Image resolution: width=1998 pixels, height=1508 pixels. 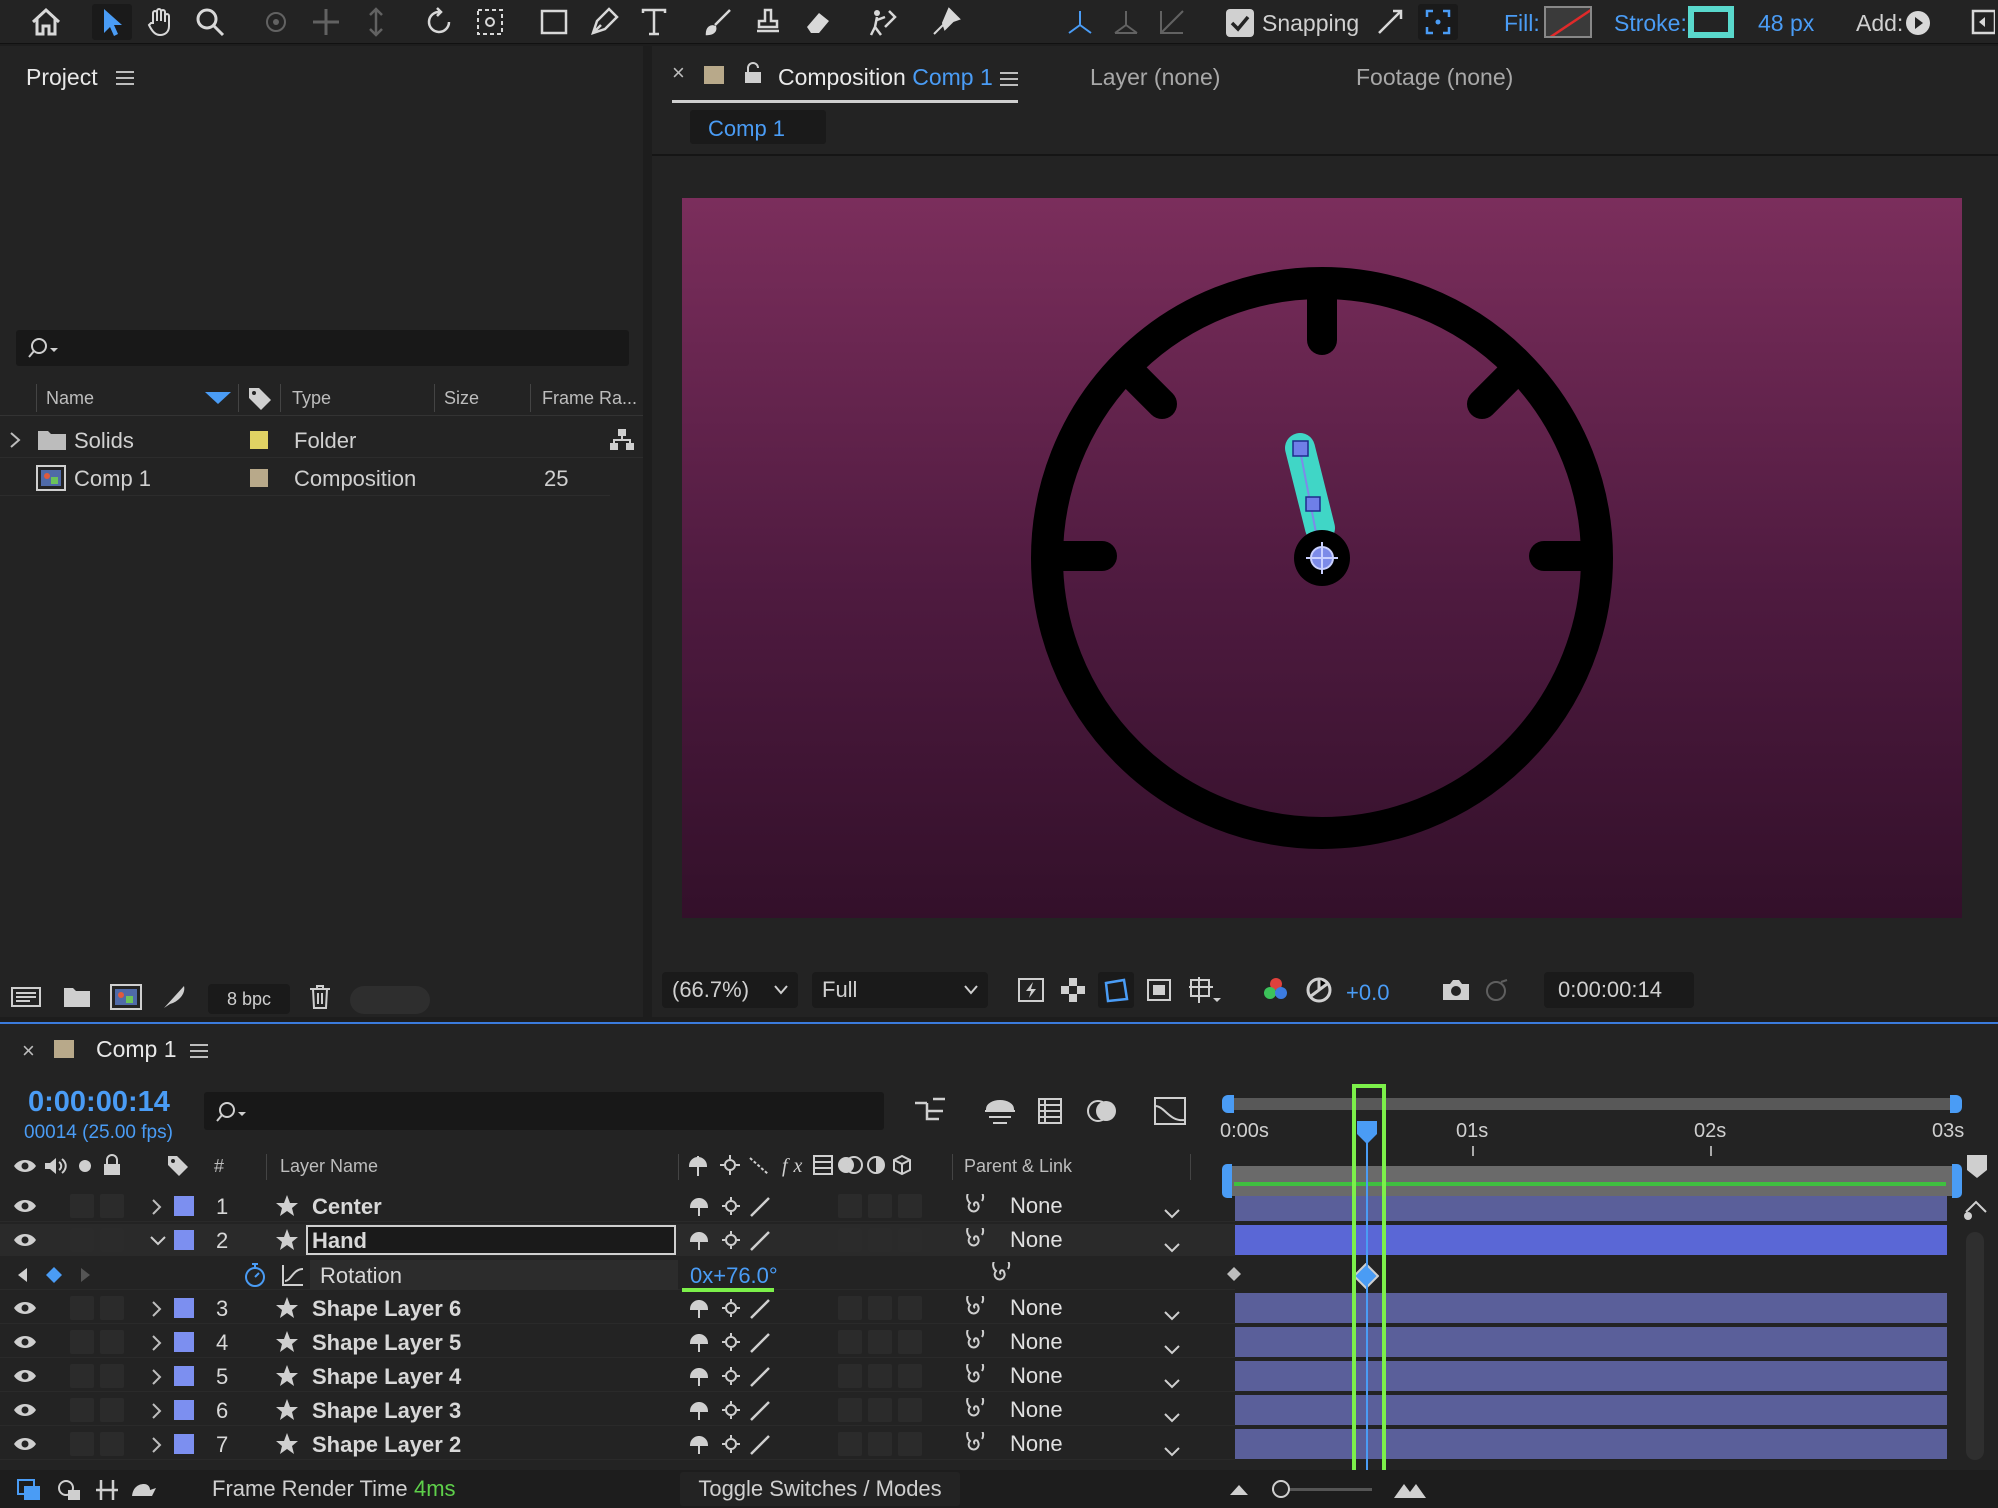 What do you see at coordinates (199, 1051) in the screenshot?
I see `timeline-menu-icon` at bounding box center [199, 1051].